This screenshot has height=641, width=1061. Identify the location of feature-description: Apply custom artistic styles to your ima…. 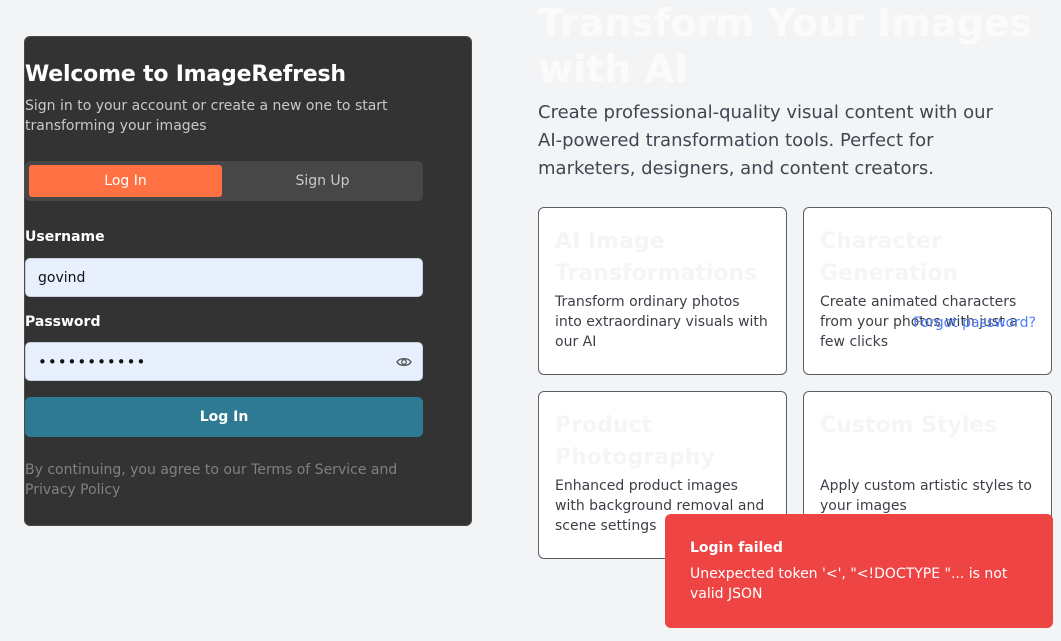
(926, 496).